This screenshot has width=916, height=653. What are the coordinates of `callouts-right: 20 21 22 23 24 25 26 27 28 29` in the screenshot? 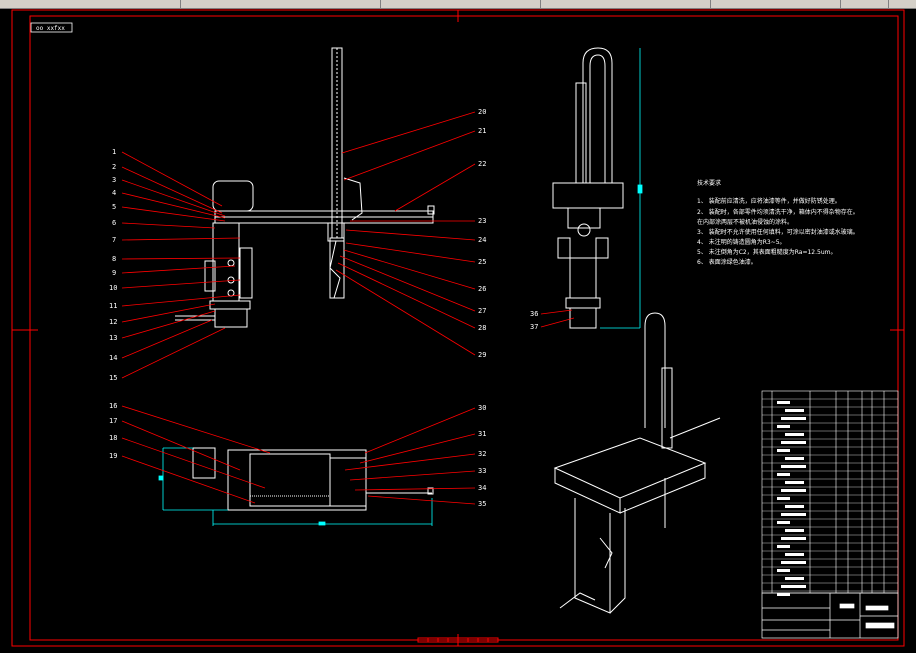 It's located at (482, 233).